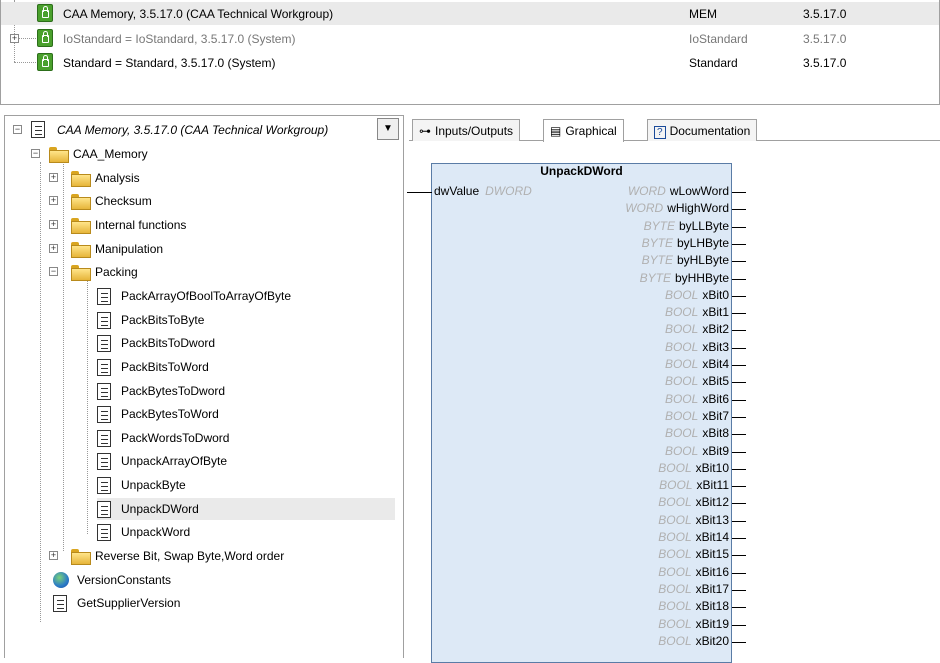 This screenshot has width=940, height=663. Describe the element at coordinates (222, 272) in the screenshot. I see `tree-item: − Packing` at that location.